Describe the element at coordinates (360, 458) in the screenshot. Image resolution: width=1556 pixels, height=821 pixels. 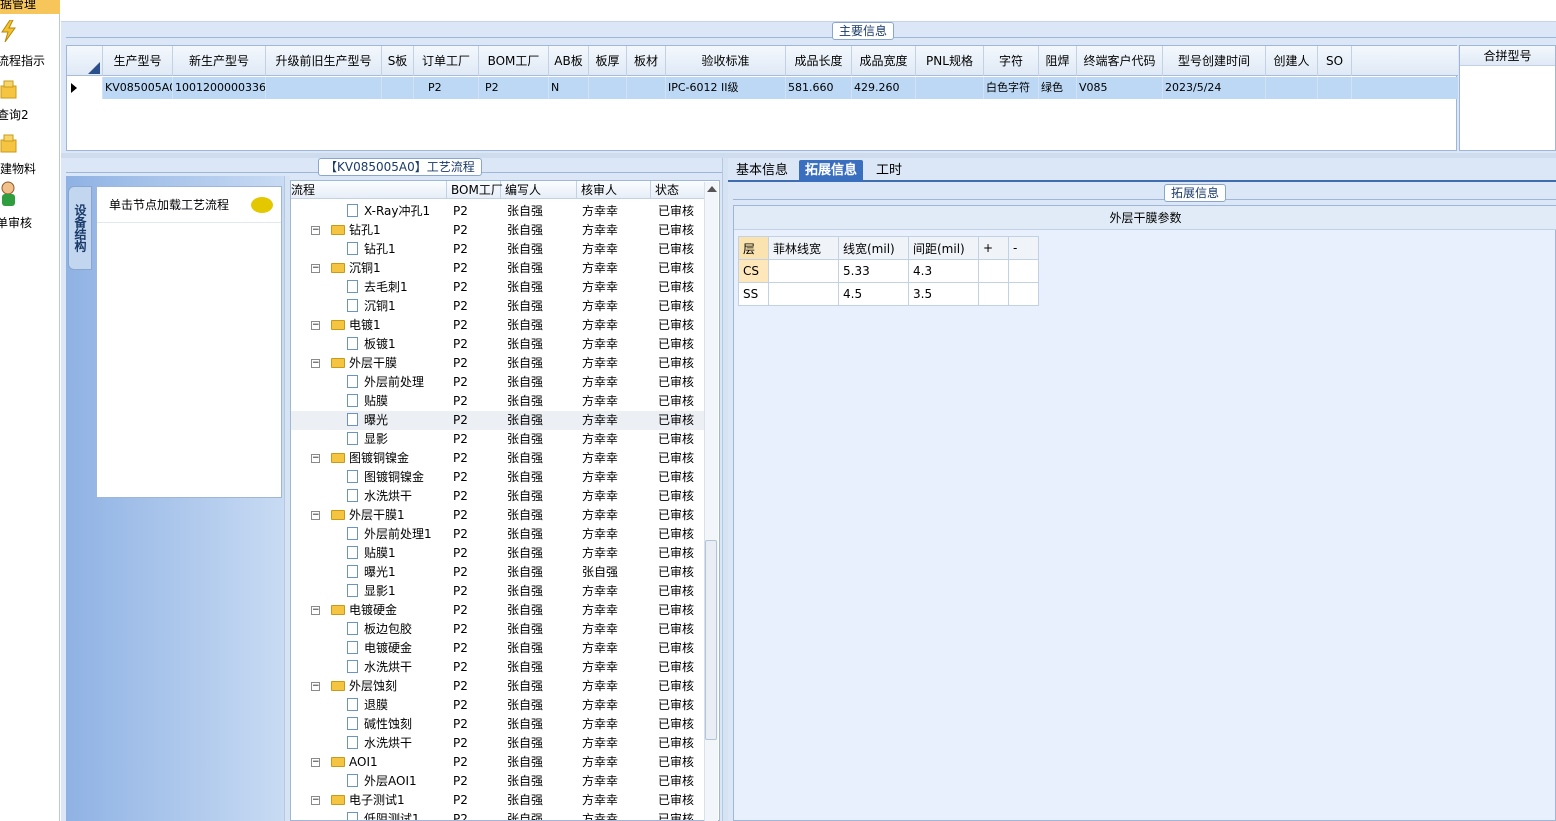
I see `tree-node: − 图镀铜镍金` at that location.